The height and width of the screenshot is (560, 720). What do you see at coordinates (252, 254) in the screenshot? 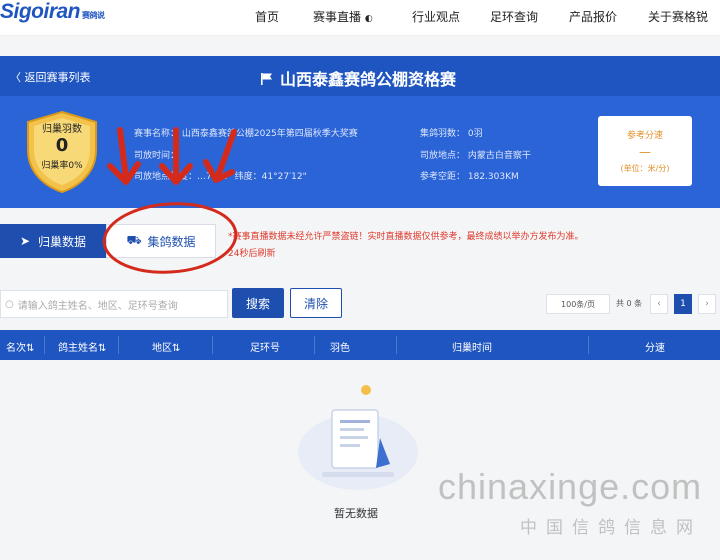
I see `refresh-countdown: 24秒后刷新` at bounding box center [252, 254].